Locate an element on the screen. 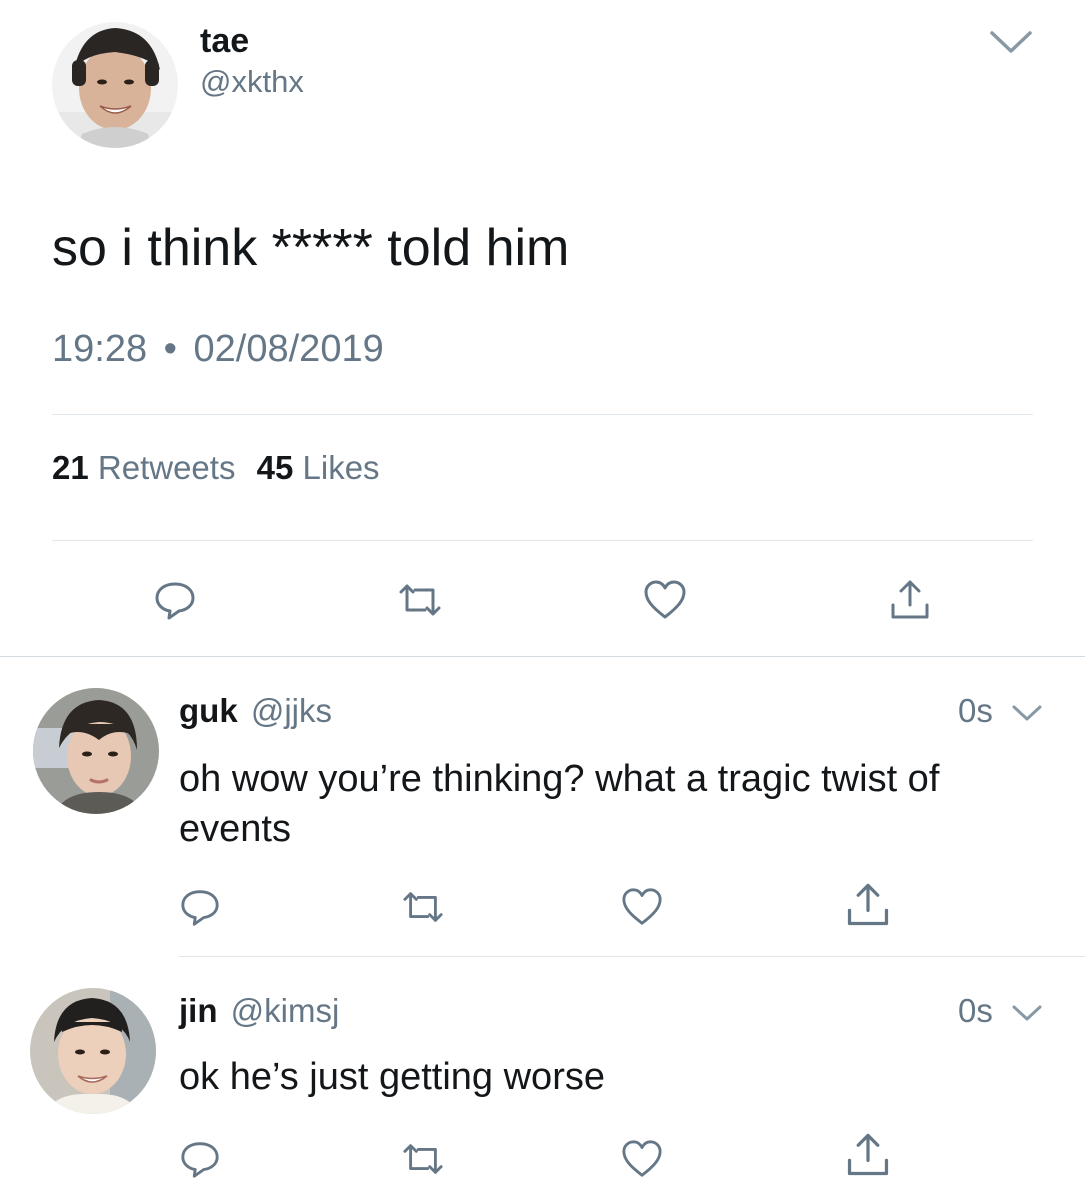 The width and height of the screenshot is (1085, 1200). likes-stat: 45 Likes is located at coordinates (318, 467).